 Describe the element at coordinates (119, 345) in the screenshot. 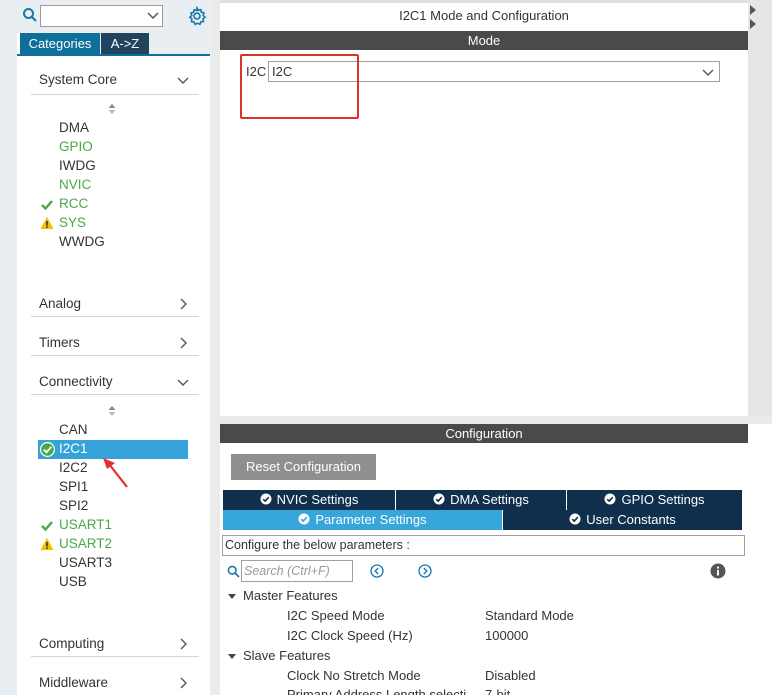

I see `category-timers: Timers` at that location.